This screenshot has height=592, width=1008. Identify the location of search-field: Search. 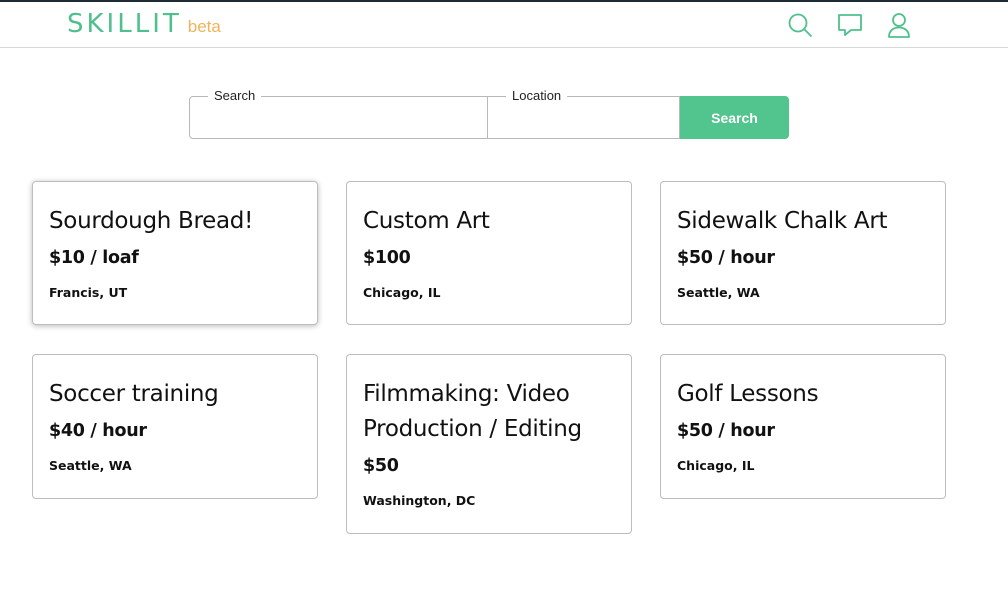
(338, 113).